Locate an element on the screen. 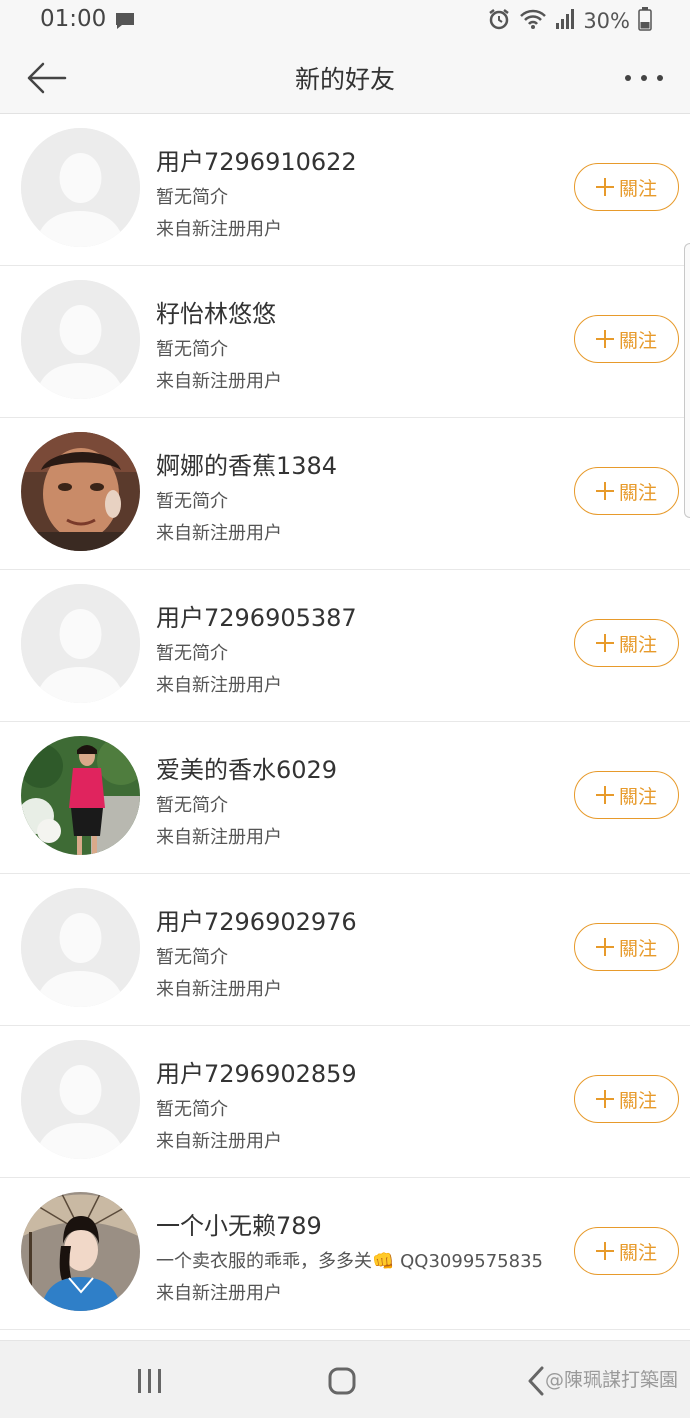  user-name: 爱美的香水6029 is located at coordinates (246, 767).